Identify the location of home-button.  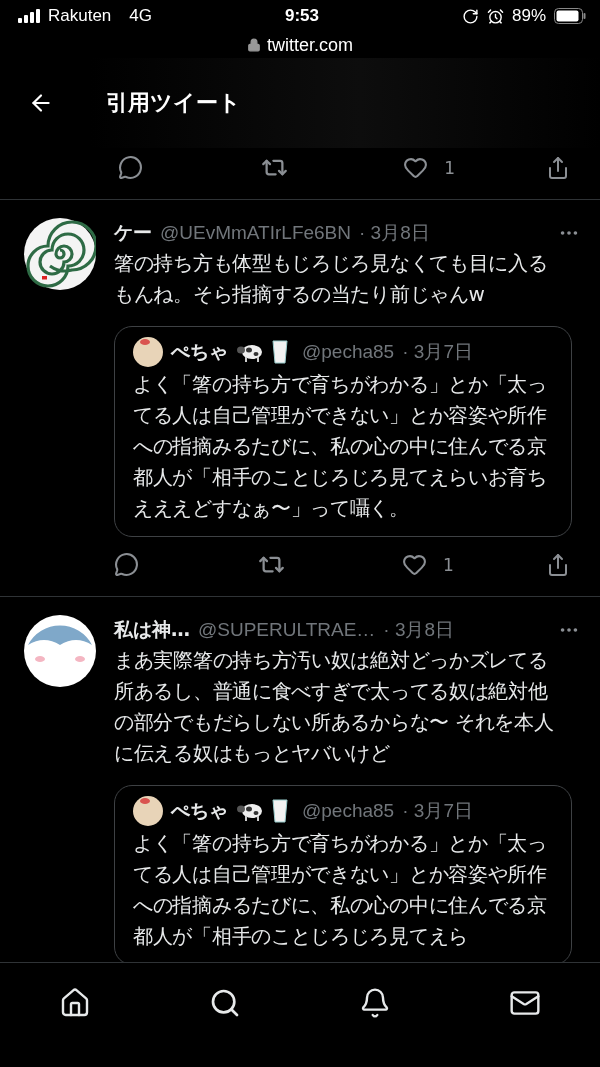
(75, 1003).